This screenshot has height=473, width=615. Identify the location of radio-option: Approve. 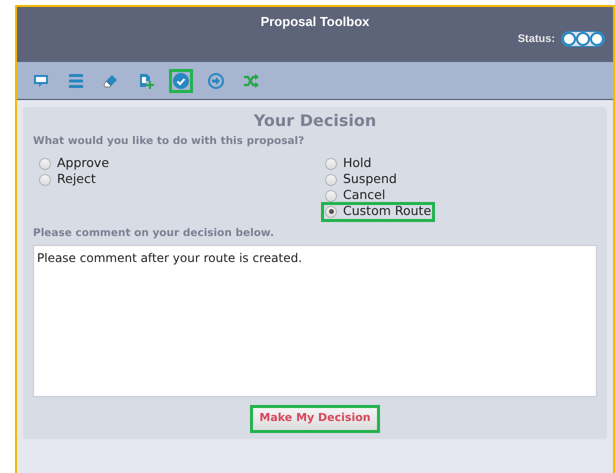
(74, 164).